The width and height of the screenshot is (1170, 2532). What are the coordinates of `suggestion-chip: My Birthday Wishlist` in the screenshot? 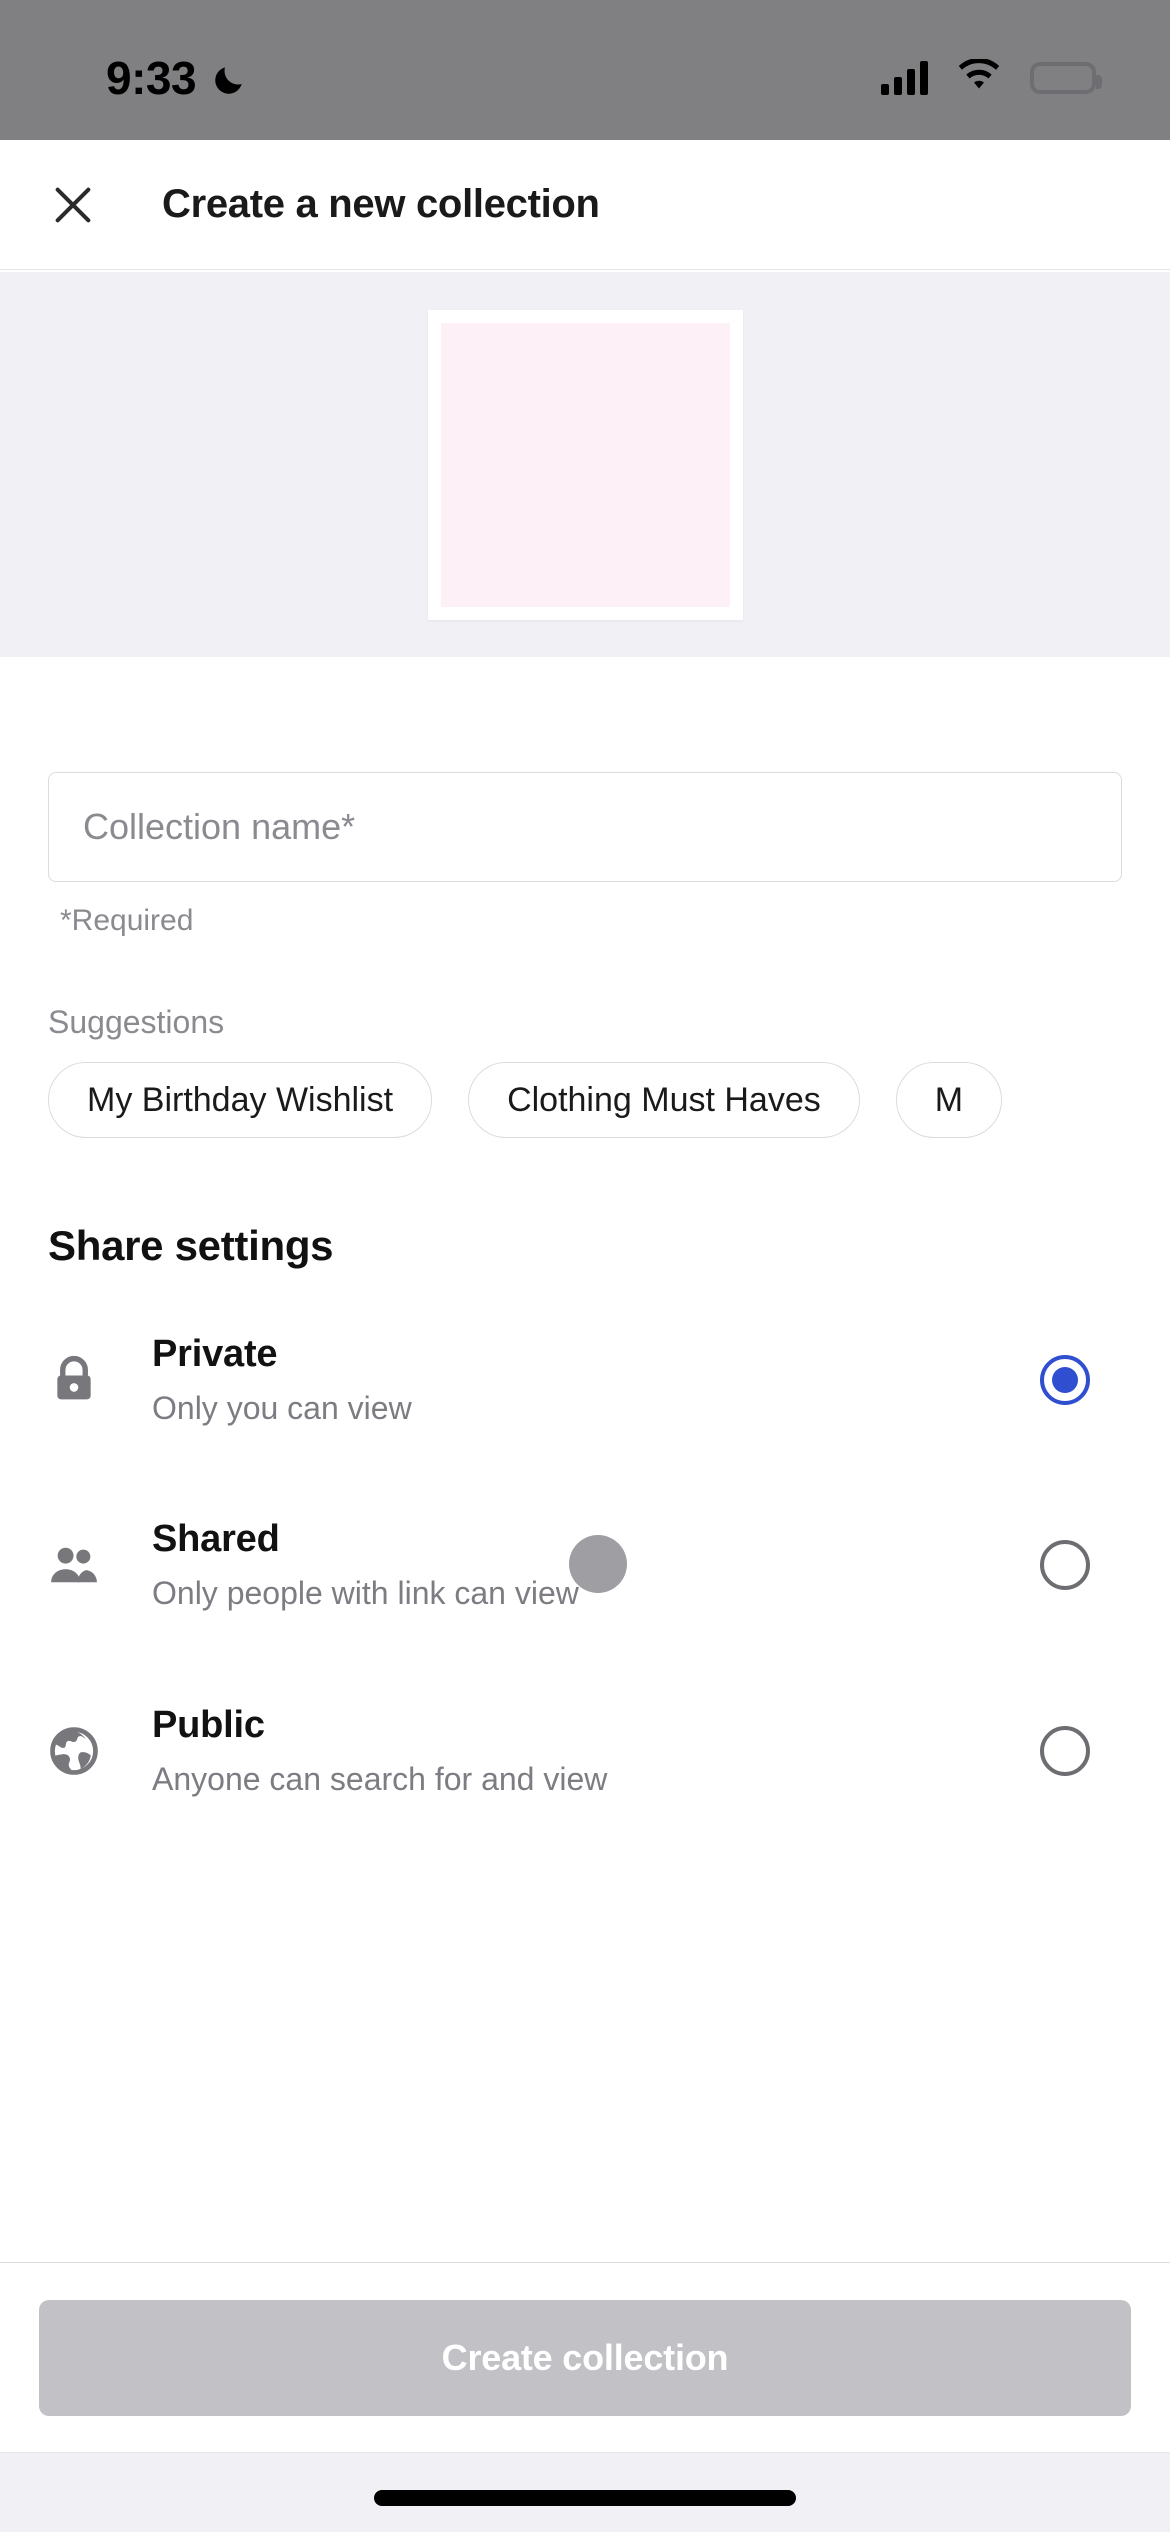 It's located at (240, 1100).